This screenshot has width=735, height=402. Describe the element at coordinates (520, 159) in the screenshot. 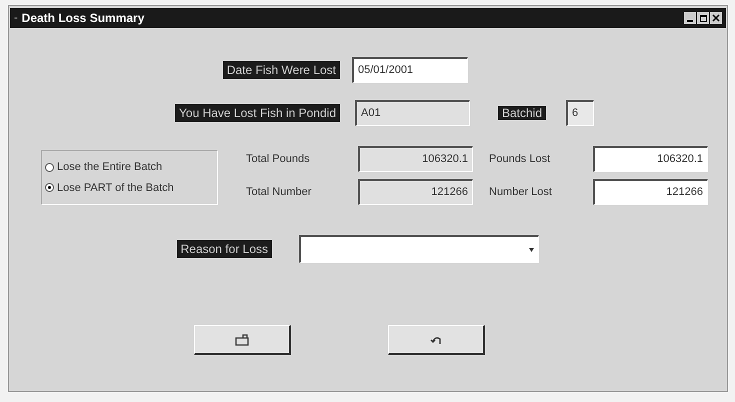

I see `lost-label: Pounds Lost` at that location.